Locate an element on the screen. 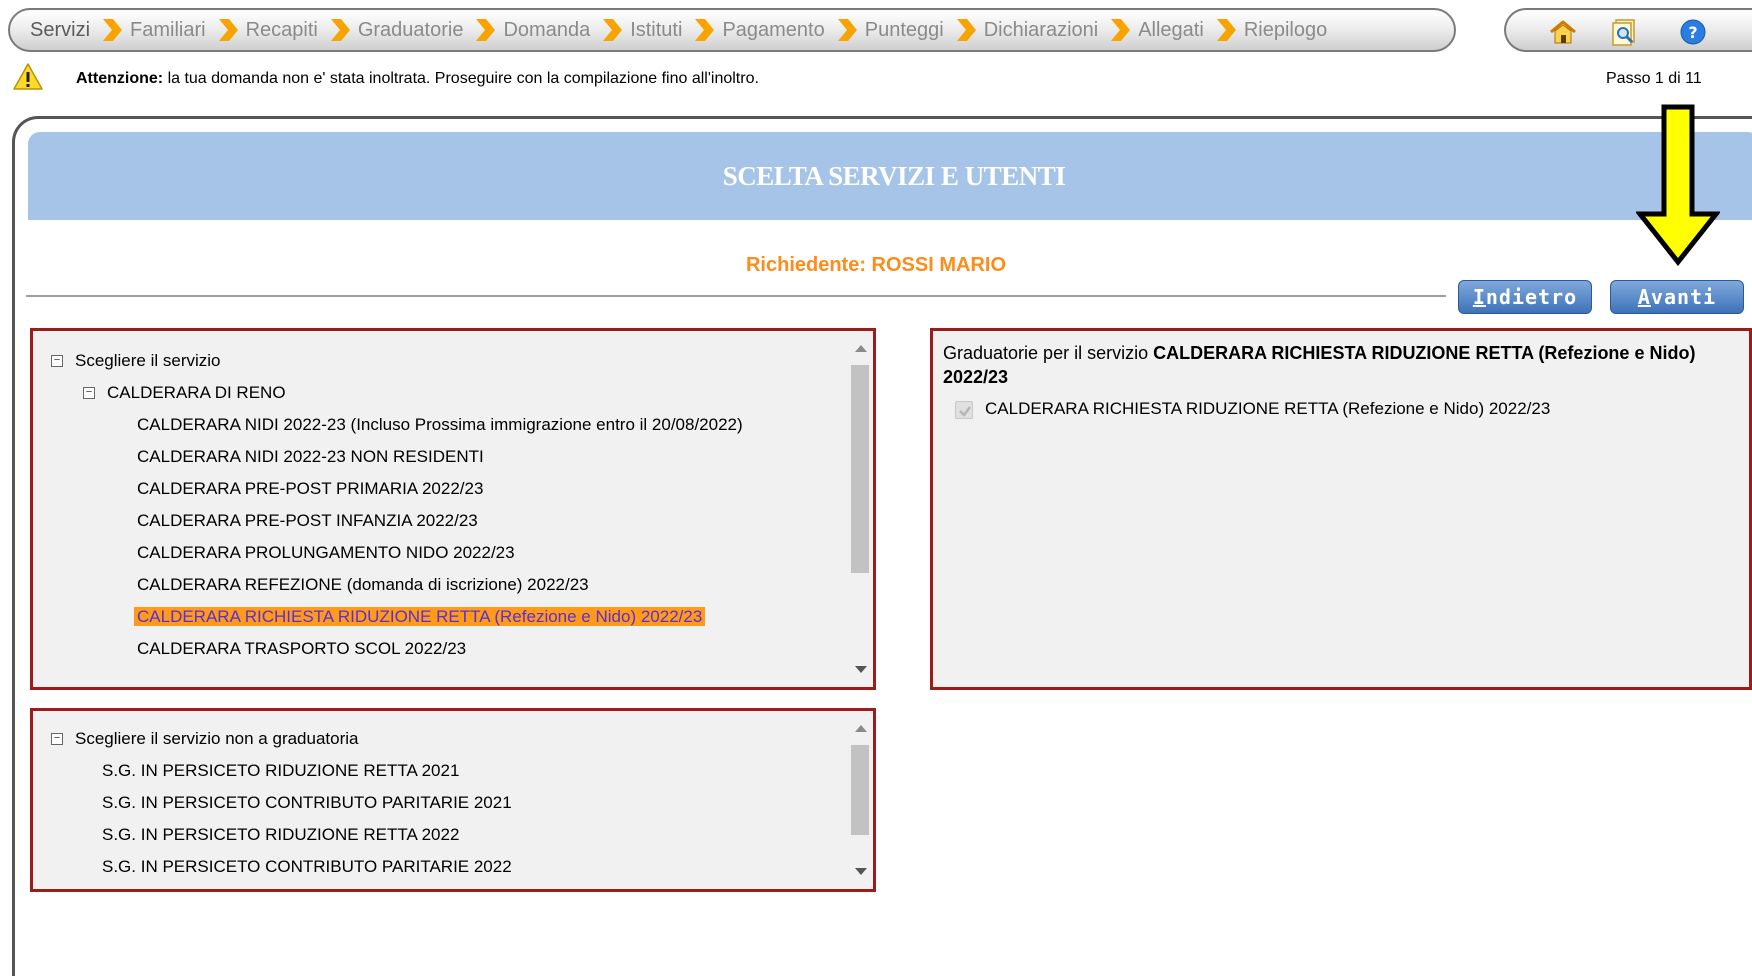 The image size is (1752, 976). home-icon is located at coordinates (1563, 32).